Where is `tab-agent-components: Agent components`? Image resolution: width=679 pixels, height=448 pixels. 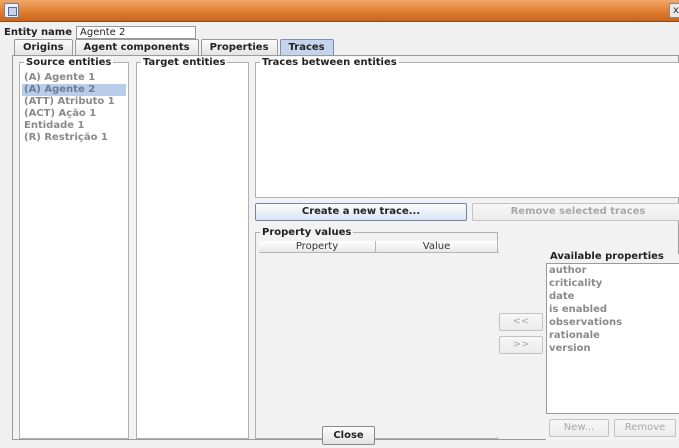 tab-agent-components: Agent components is located at coordinates (136, 47).